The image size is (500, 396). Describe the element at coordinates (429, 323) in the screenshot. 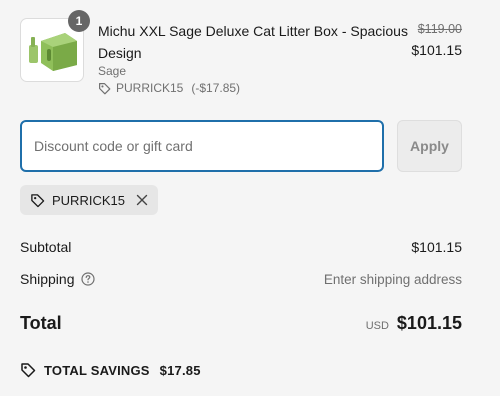

I see `total-value: $101.15` at that location.